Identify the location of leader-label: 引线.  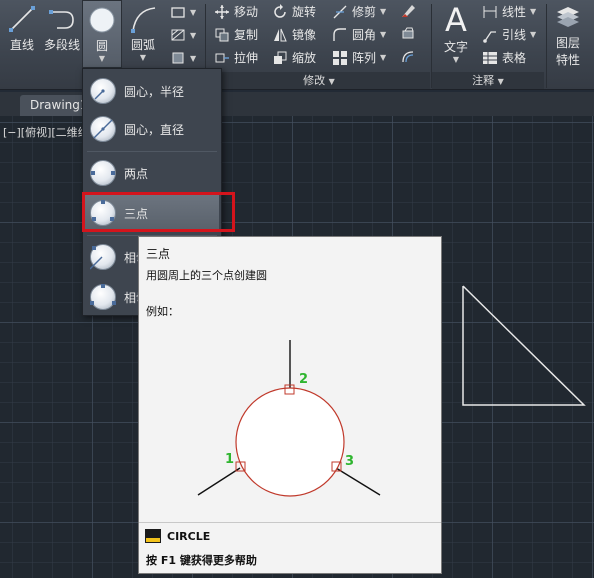
(514, 35).